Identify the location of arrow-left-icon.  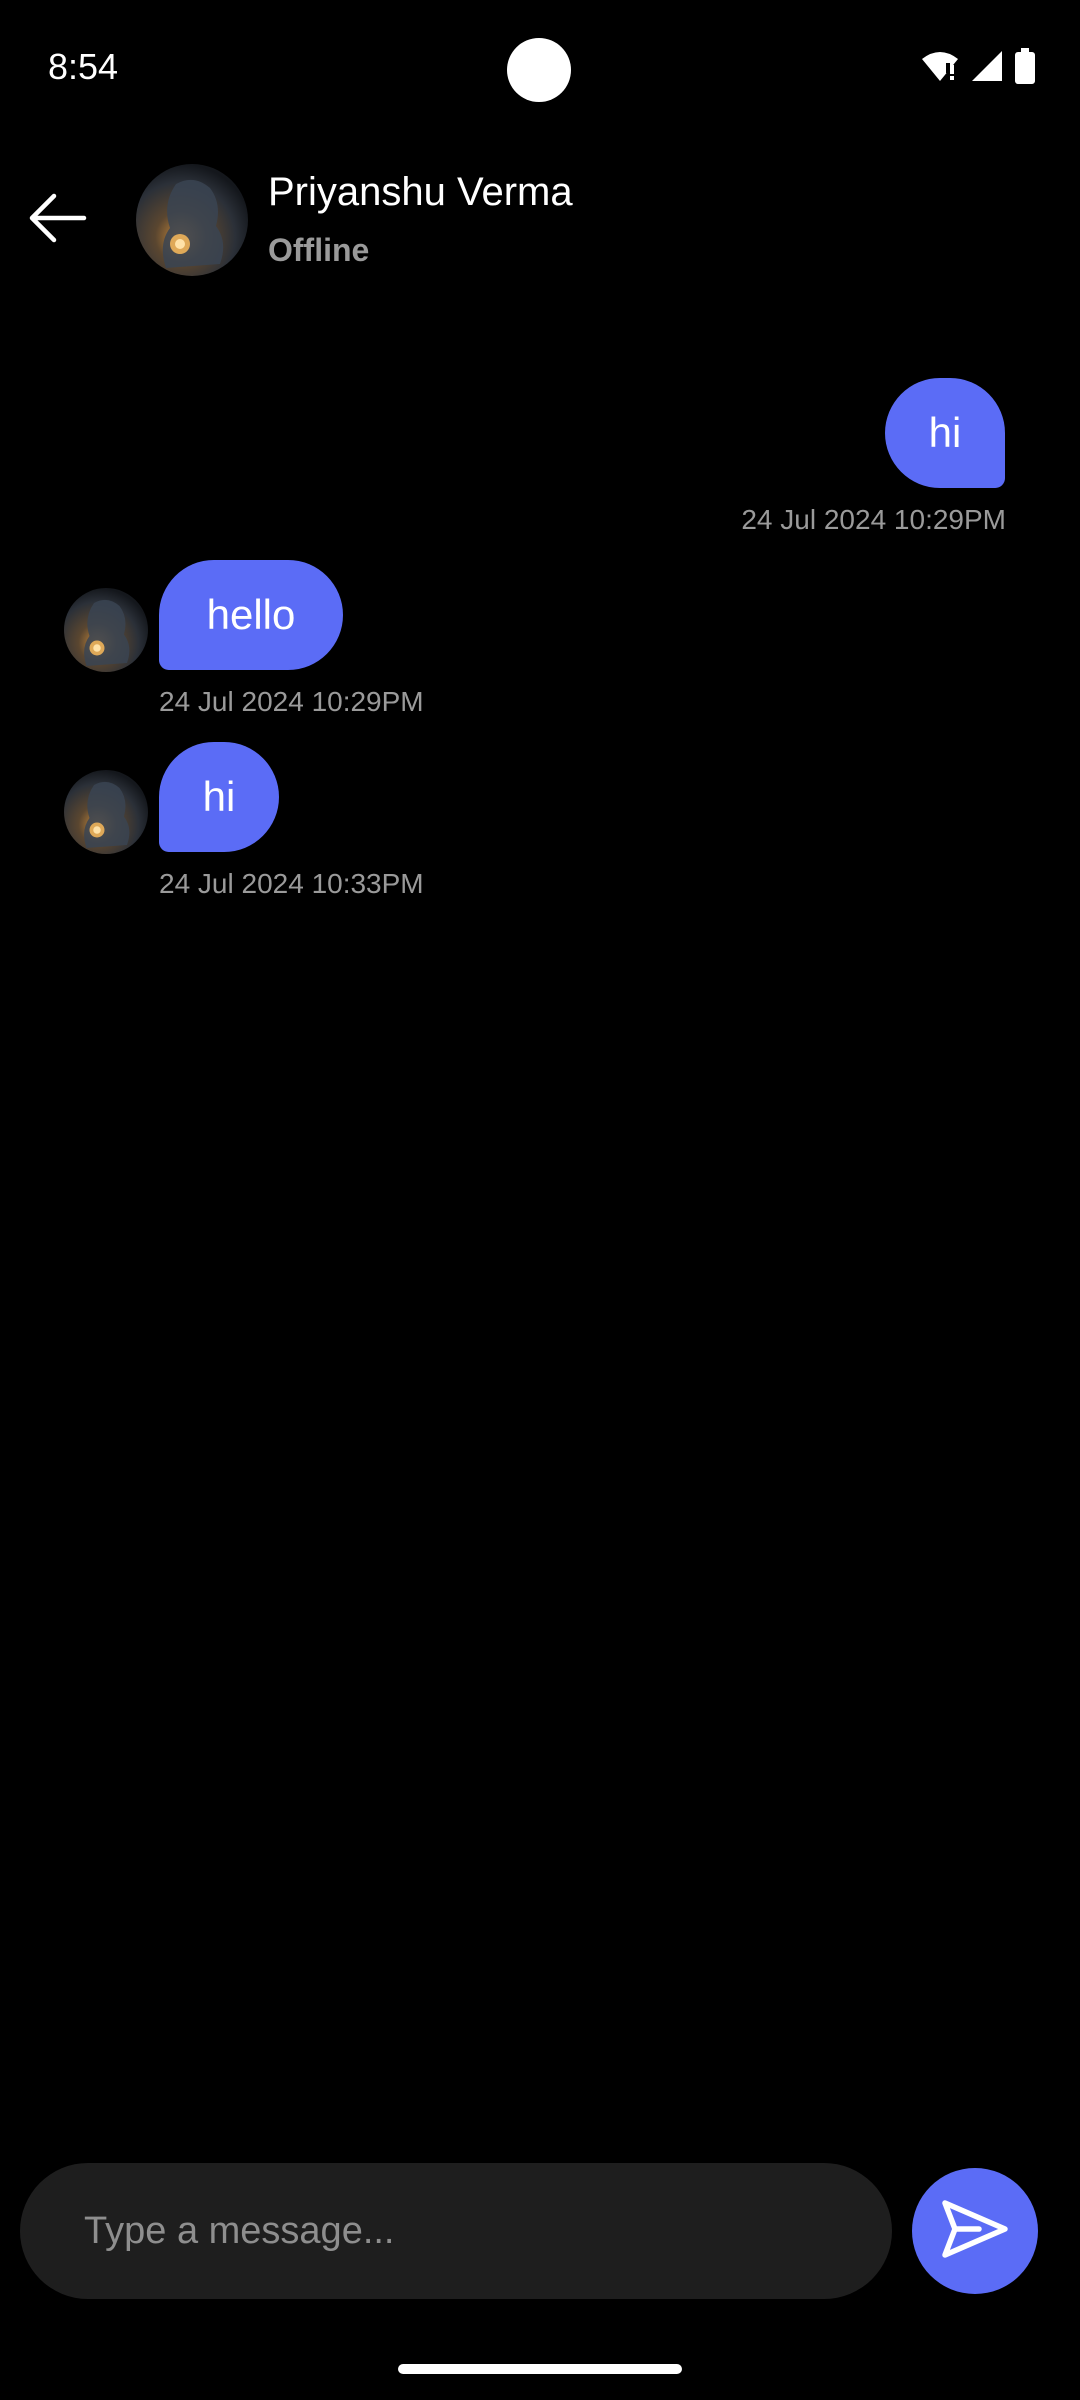
(58, 220).